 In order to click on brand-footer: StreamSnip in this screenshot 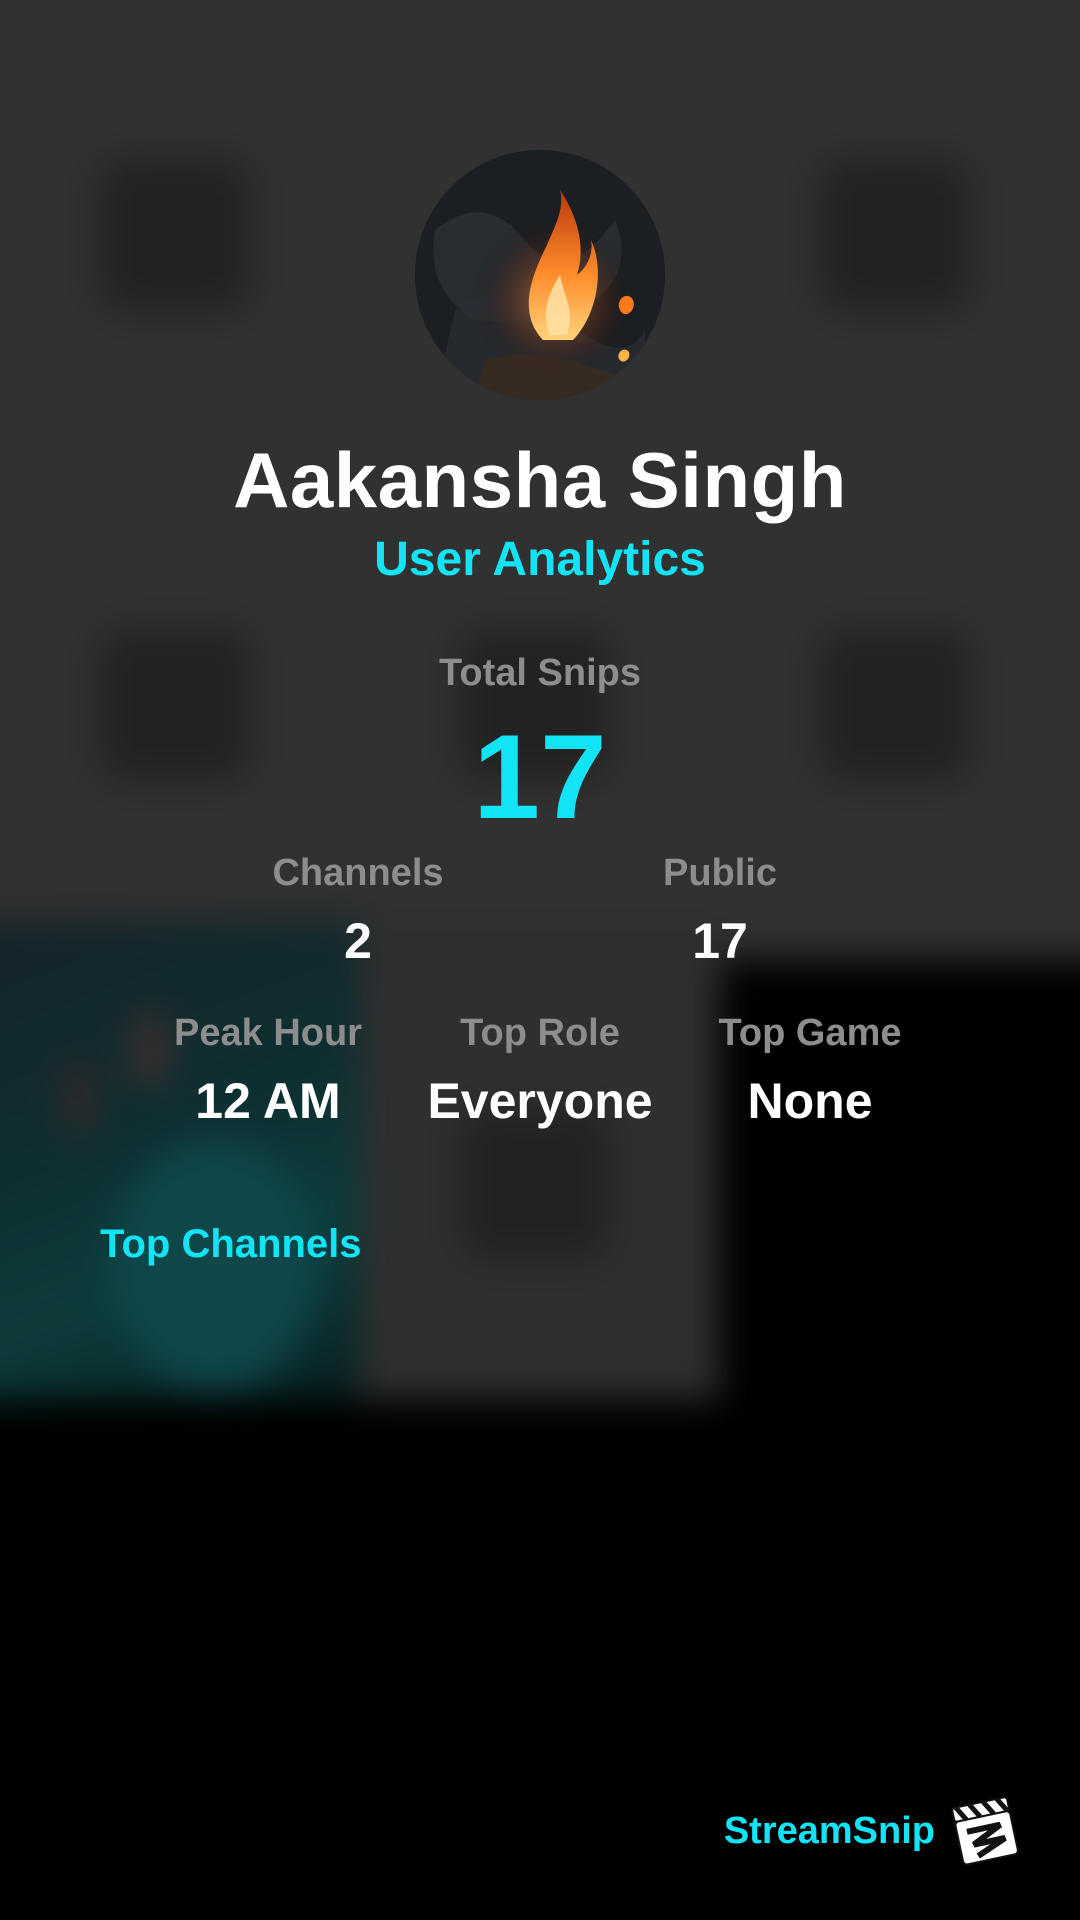, I will do `click(832, 1830)`.